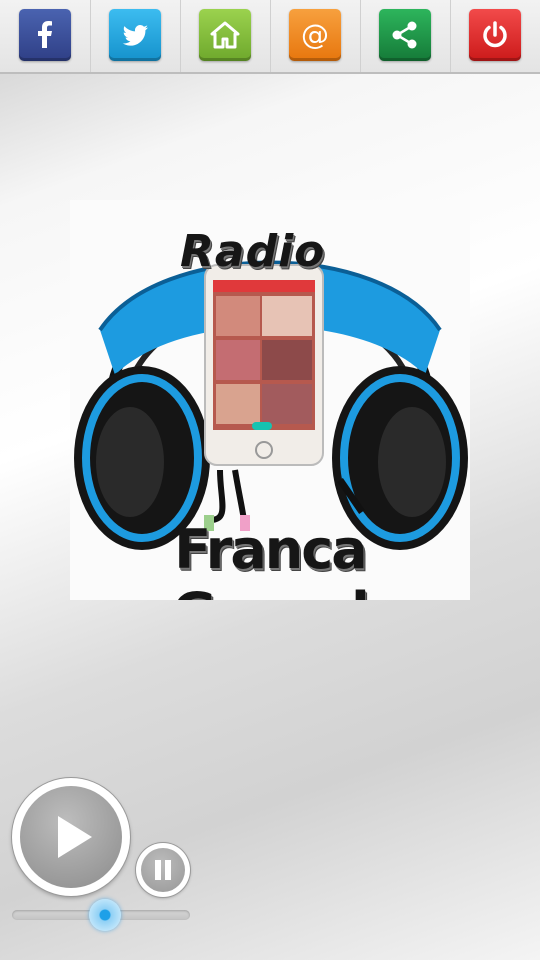 Image resolution: width=540 pixels, height=960 pixels. I want to click on play-button, so click(71, 837).